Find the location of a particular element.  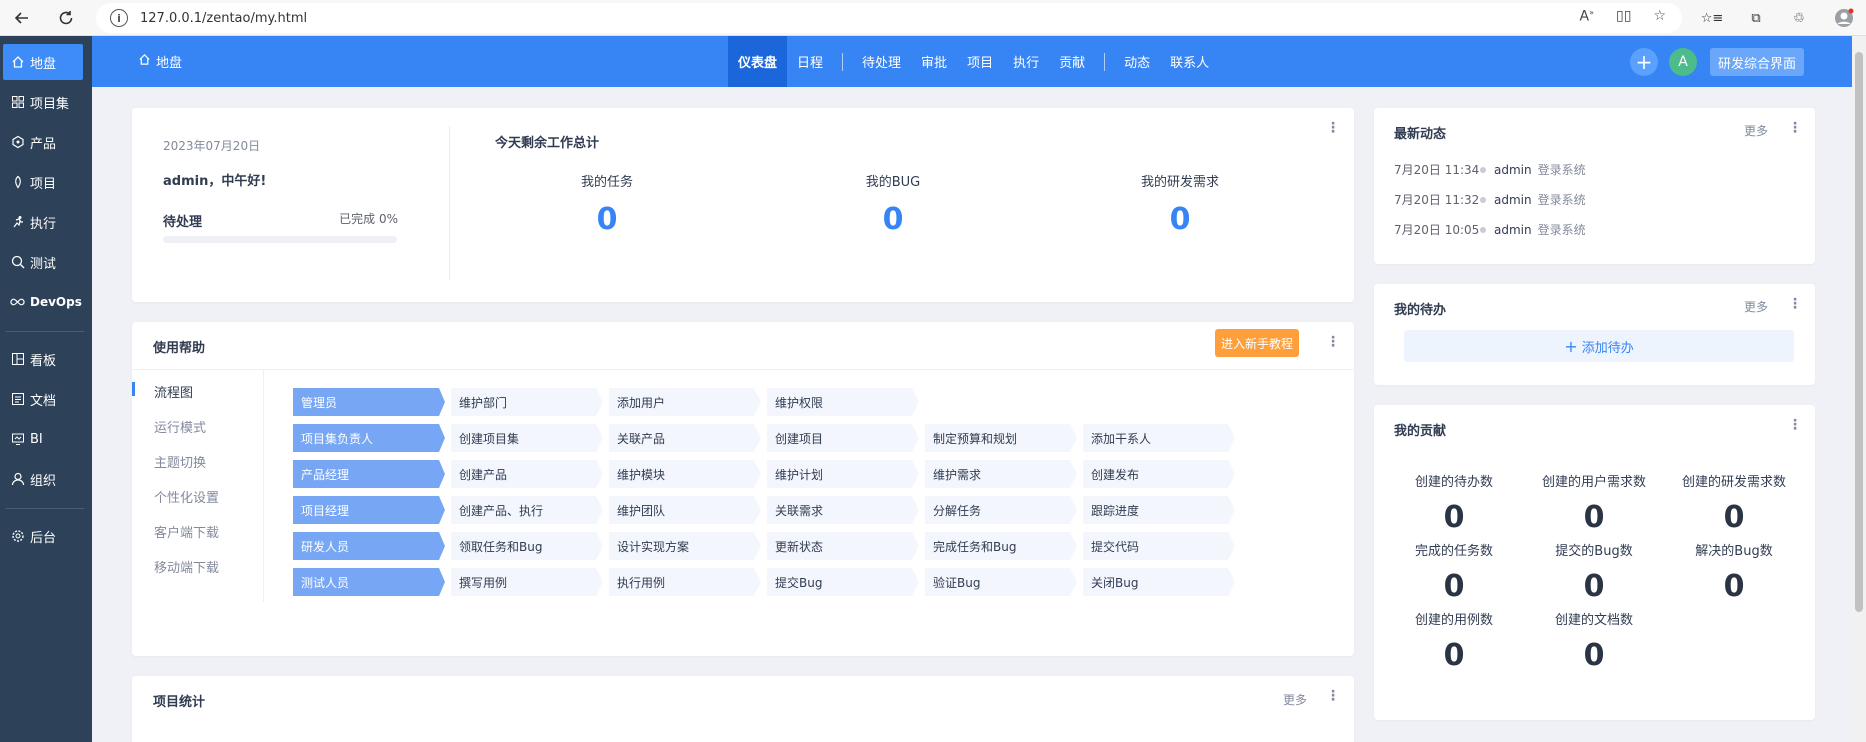

activity-item: 7月20日 11:34 admin 登录系统 is located at coordinates (1490, 169).